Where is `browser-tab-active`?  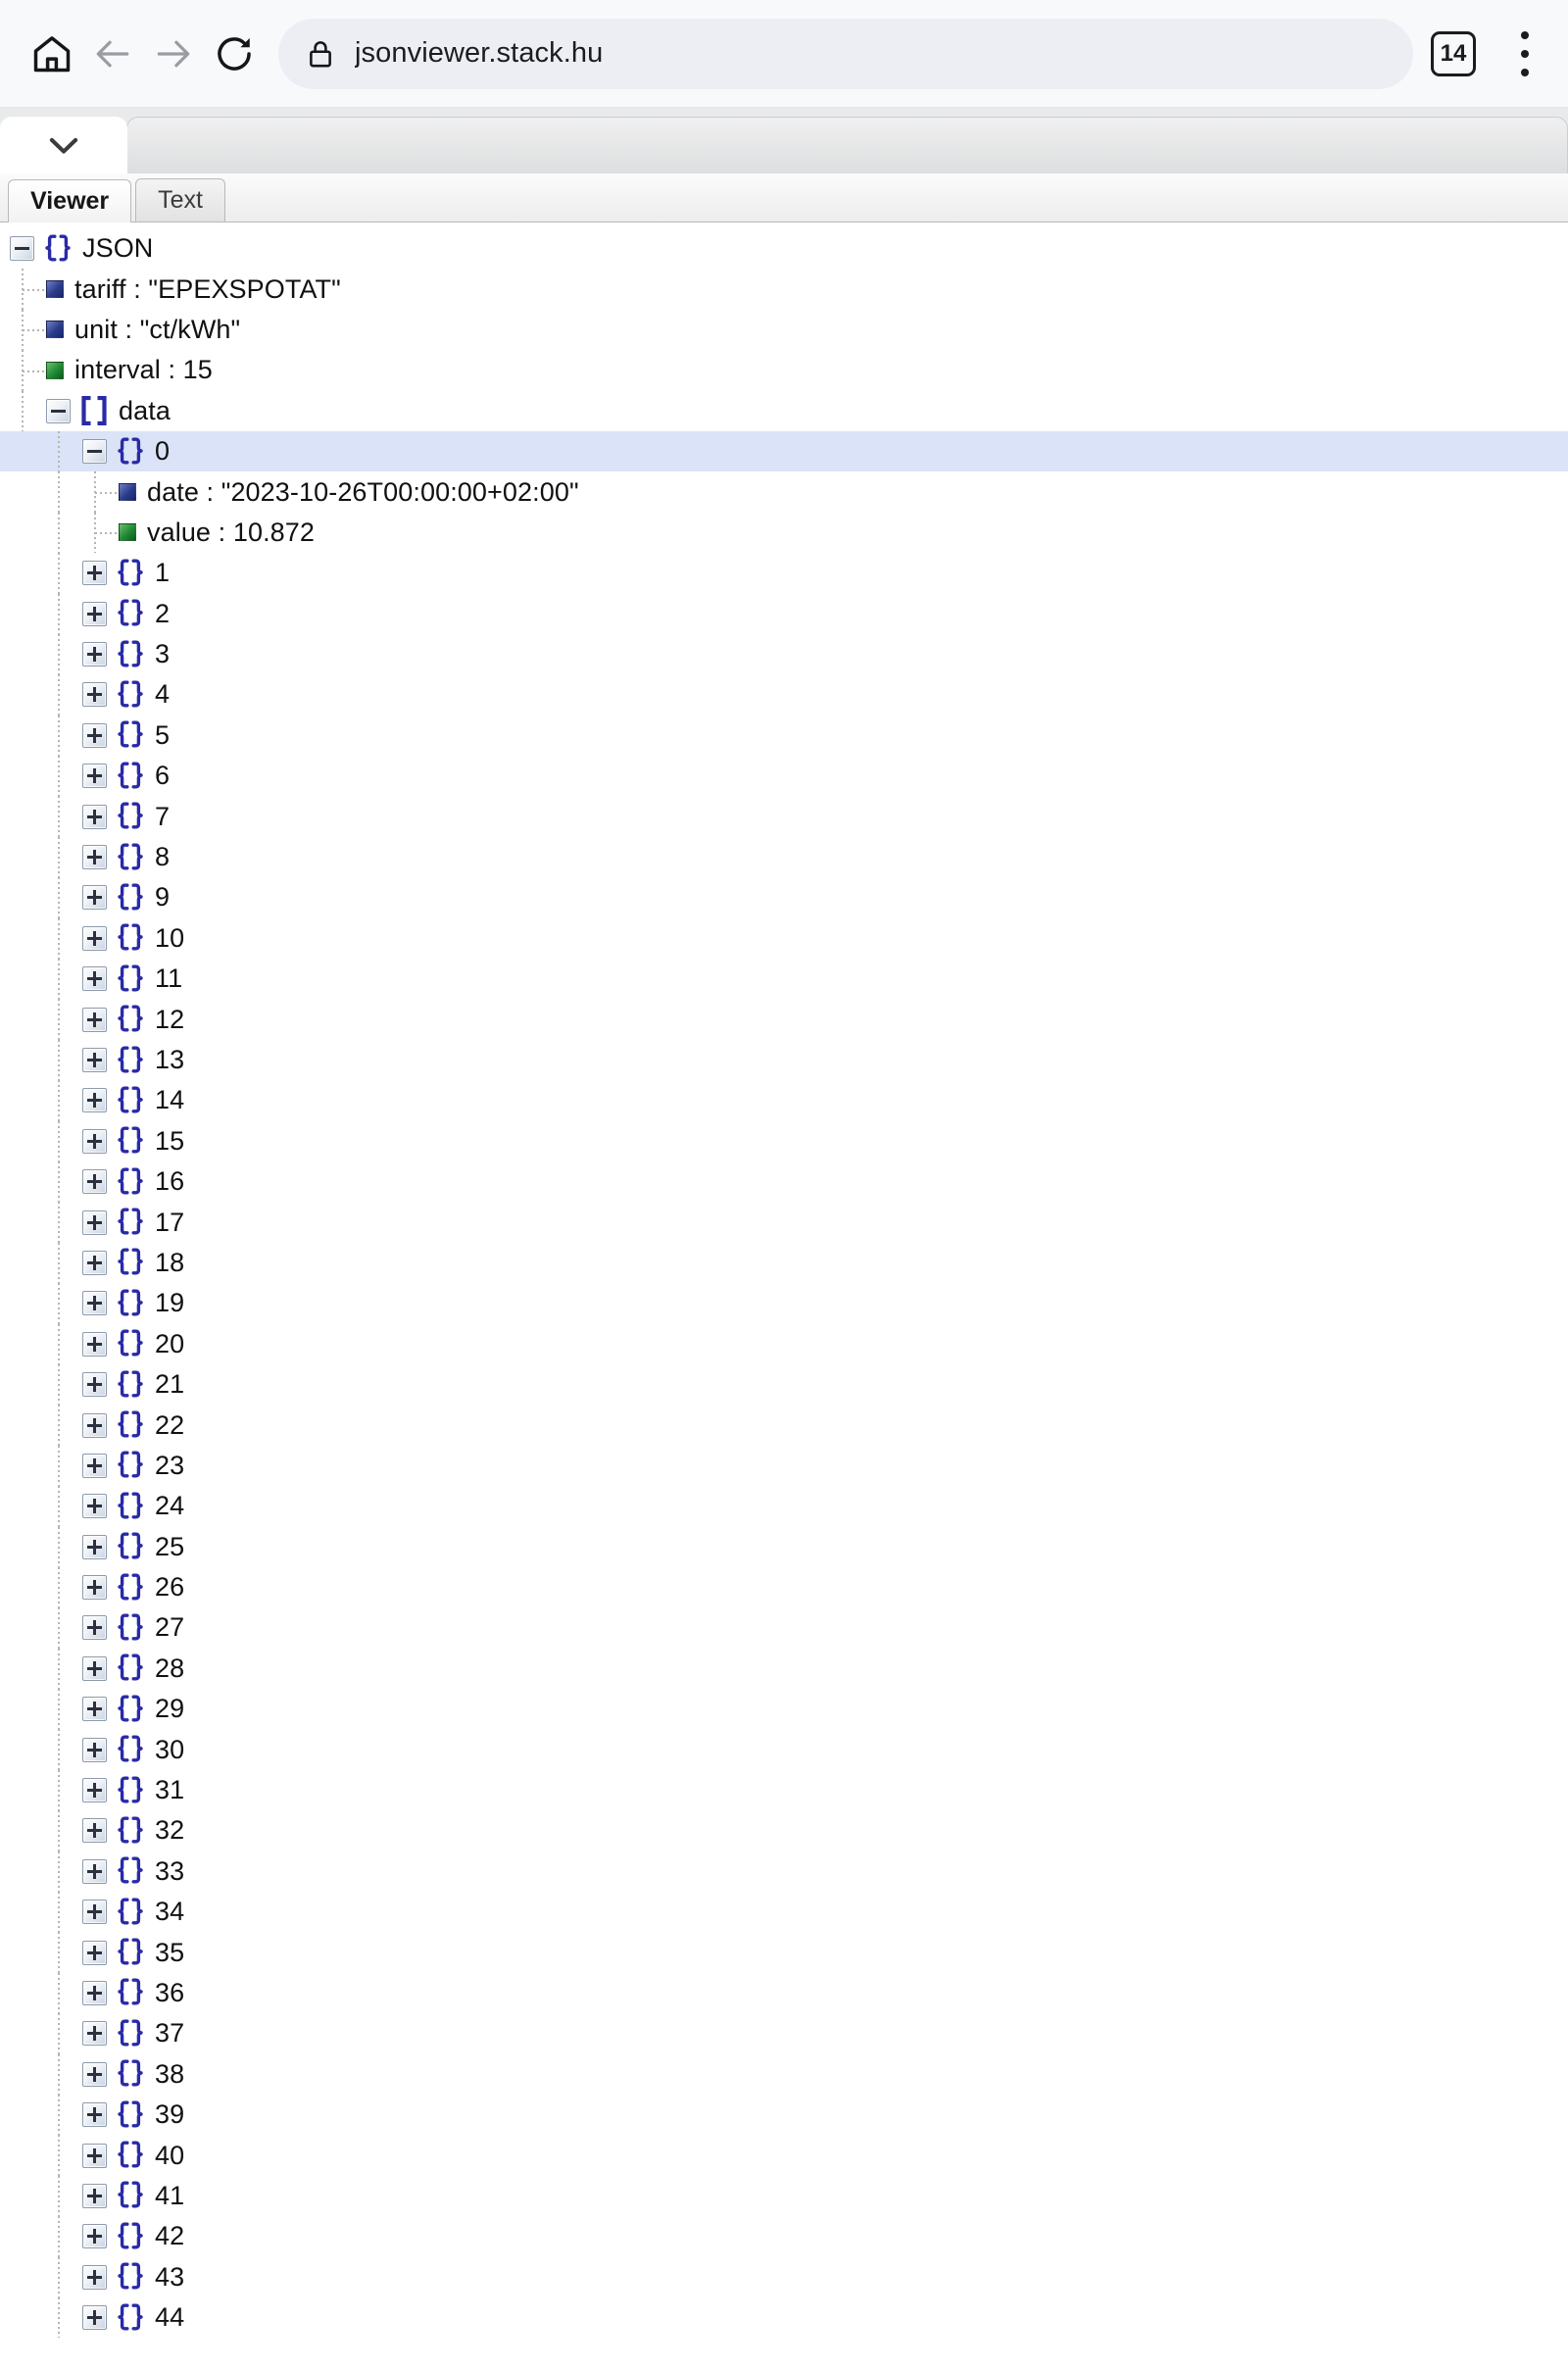
browser-tab-active is located at coordinates (63, 145).